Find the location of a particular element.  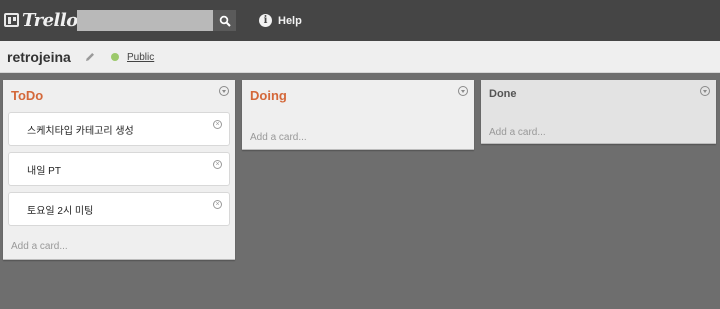

search-button is located at coordinates (224, 20).